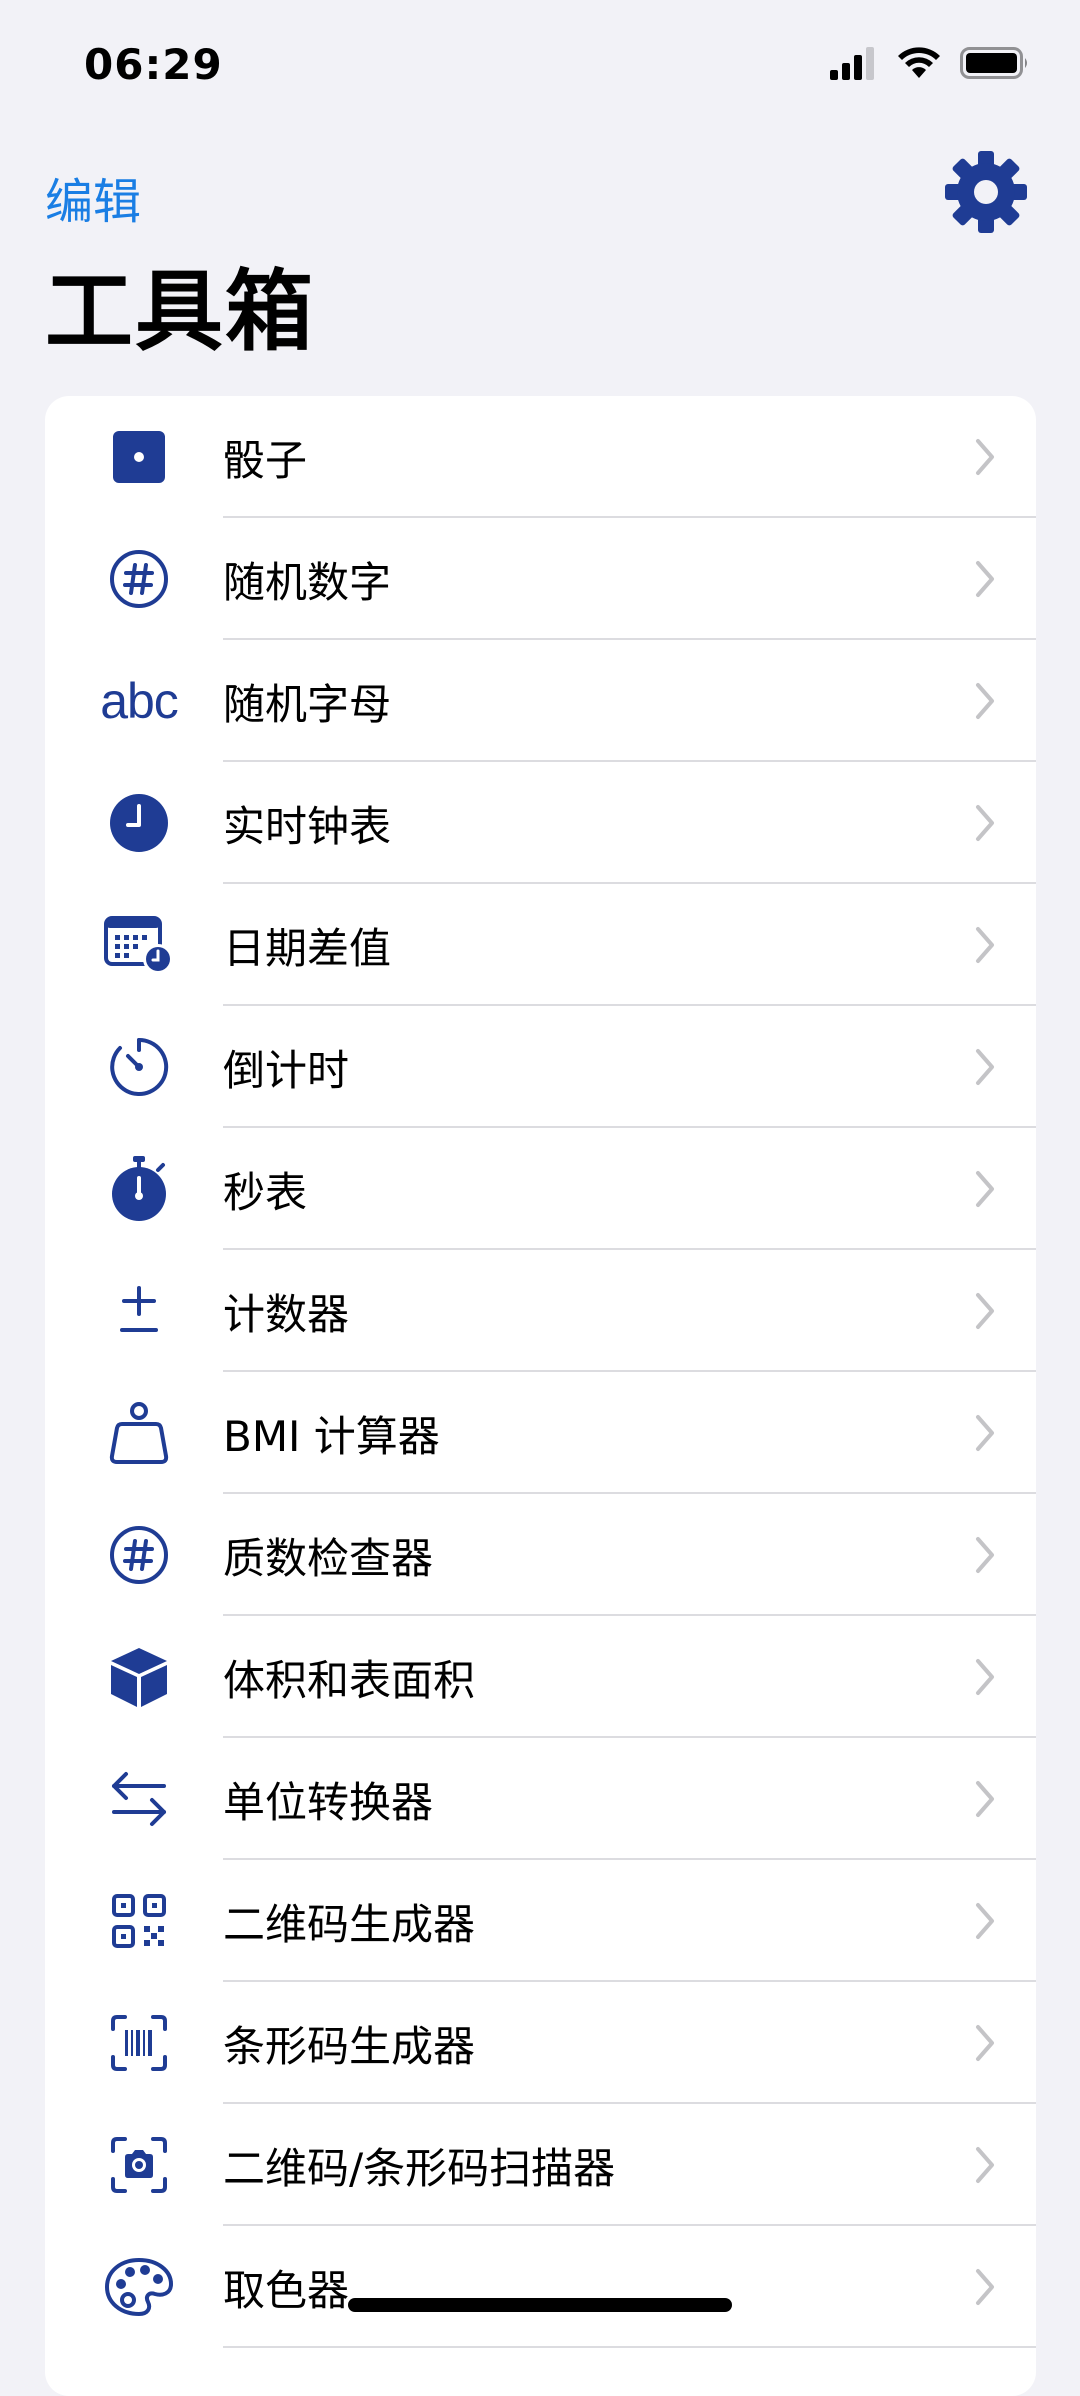 This screenshot has height=2396, width=1080. What do you see at coordinates (540, 1067) in the screenshot?
I see `list-item-countdown: 倒计时` at bounding box center [540, 1067].